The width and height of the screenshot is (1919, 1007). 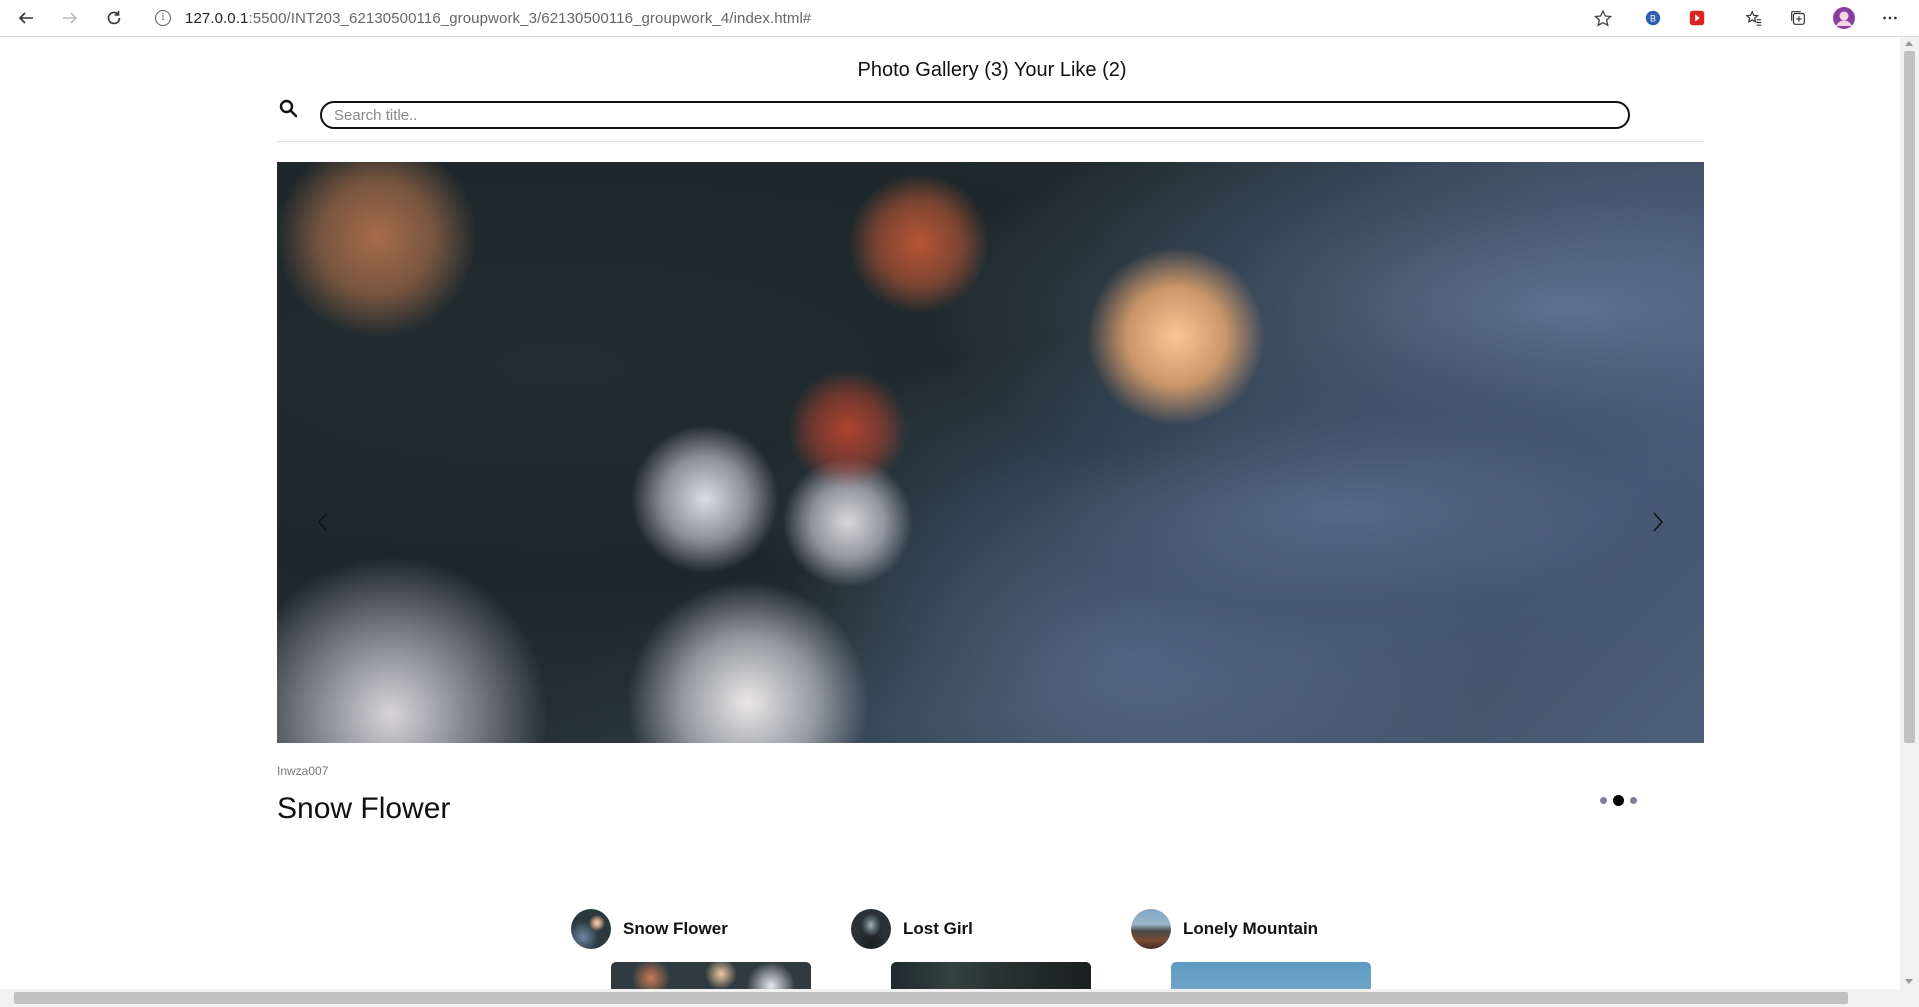 What do you see at coordinates (1844, 18) in the screenshot?
I see `profile-avatar-icon` at bounding box center [1844, 18].